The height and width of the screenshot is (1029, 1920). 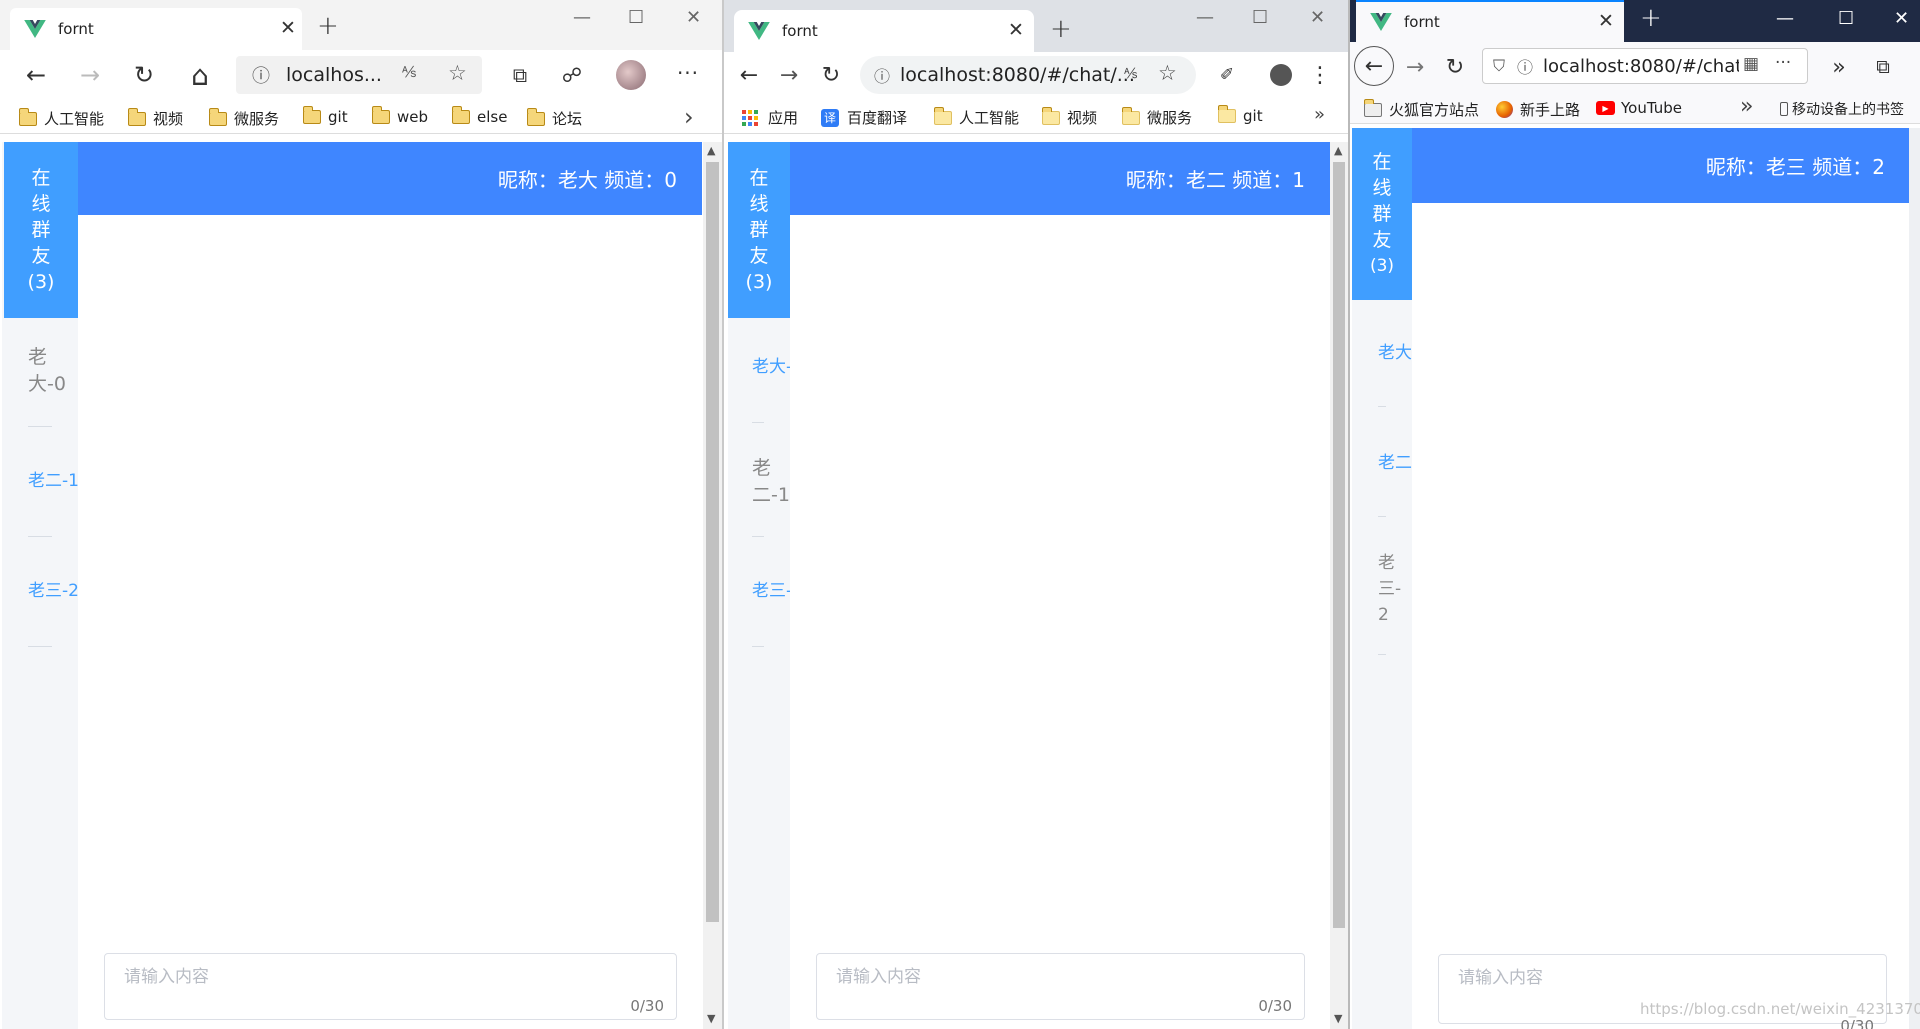 What do you see at coordinates (200, 75) in the screenshot?
I see `home-button: ⌂` at bounding box center [200, 75].